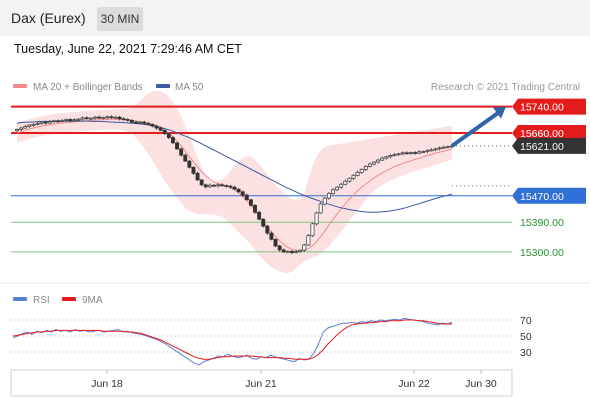 This screenshot has width=590, height=400. What do you see at coordinates (526, 321) in the screenshot?
I see `rsi-tick-label: 70` at bounding box center [526, 321].